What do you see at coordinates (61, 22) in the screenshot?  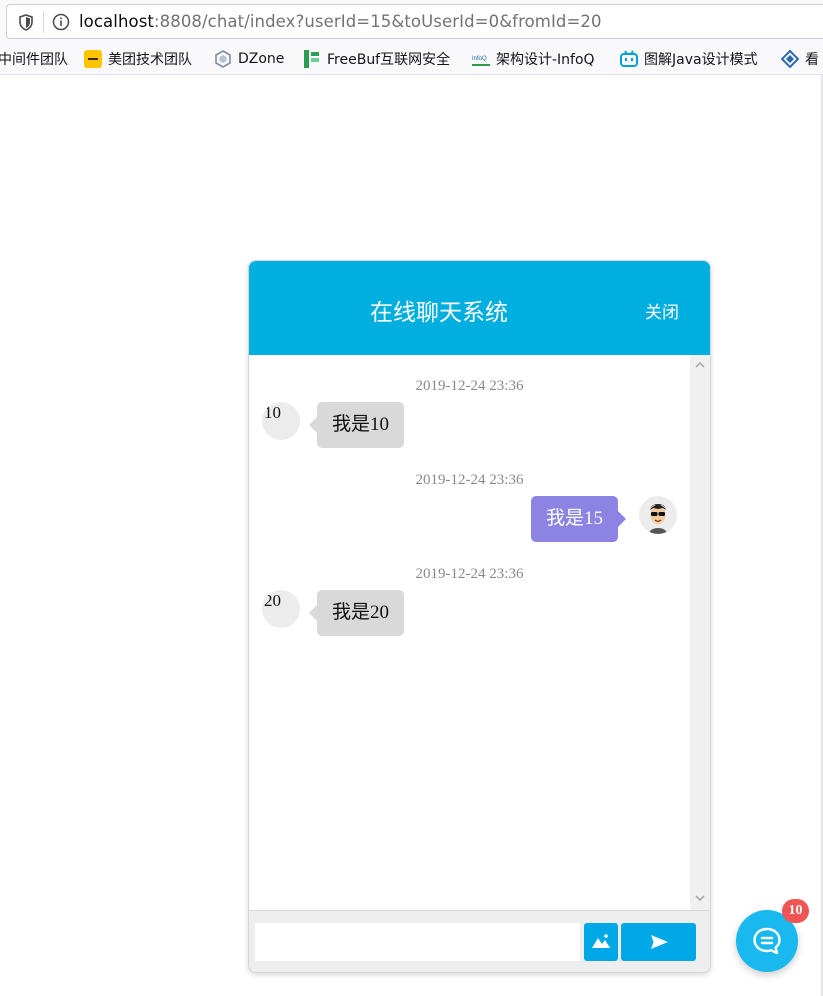 I see `info-icon` at bounding box center [61, 22].